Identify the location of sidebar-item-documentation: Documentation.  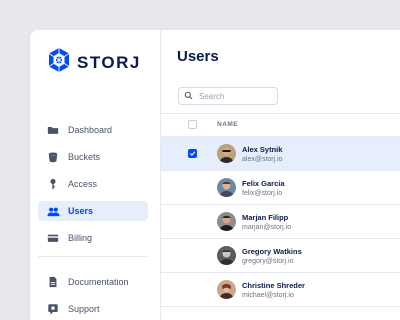
(93, 282).